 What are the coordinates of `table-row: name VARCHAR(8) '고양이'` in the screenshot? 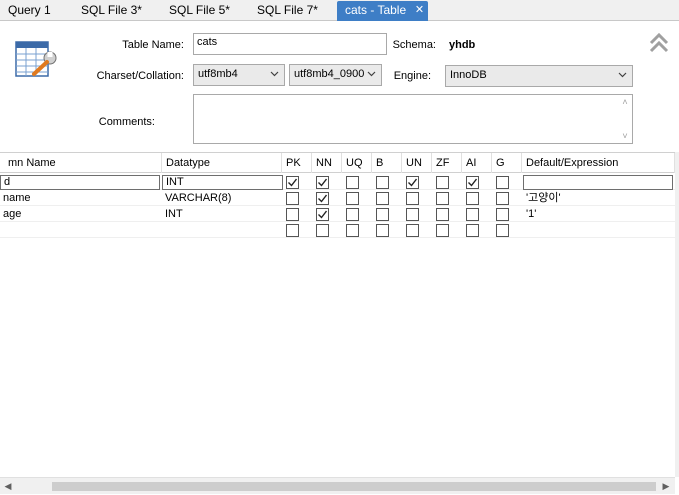 It's located at (337, 198).